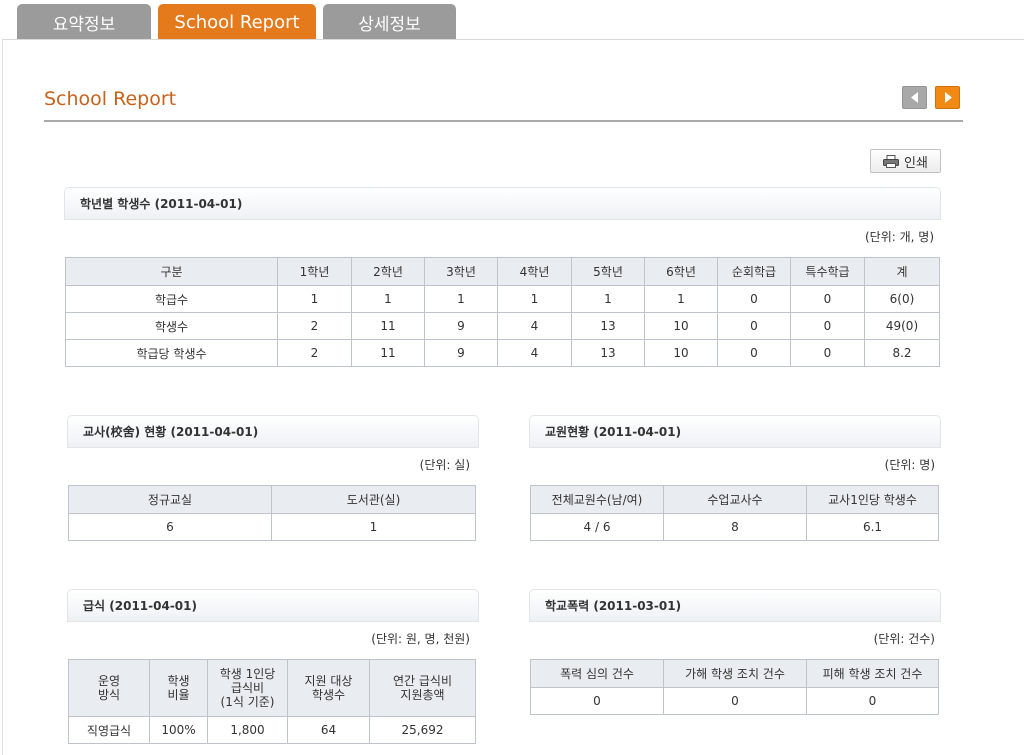 The width and height of the screenshot is (1024, 755). What do you see at coordinates (247, 688) in the screenshot?
I see `column-header: 학생 1인당 급식비 (1식 기준)` at bounding box center [247, 688].